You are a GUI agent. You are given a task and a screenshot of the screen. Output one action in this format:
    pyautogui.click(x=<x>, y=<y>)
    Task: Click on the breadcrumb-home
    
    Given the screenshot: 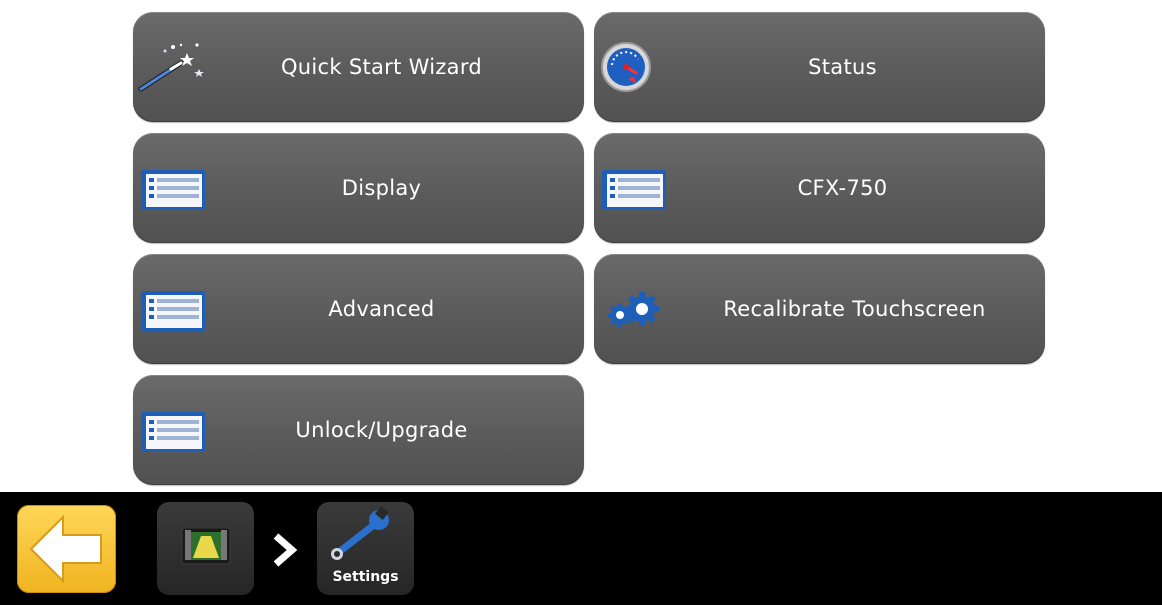 What is the action you would take?
    pyautogui.click(x=205, y=548)
    